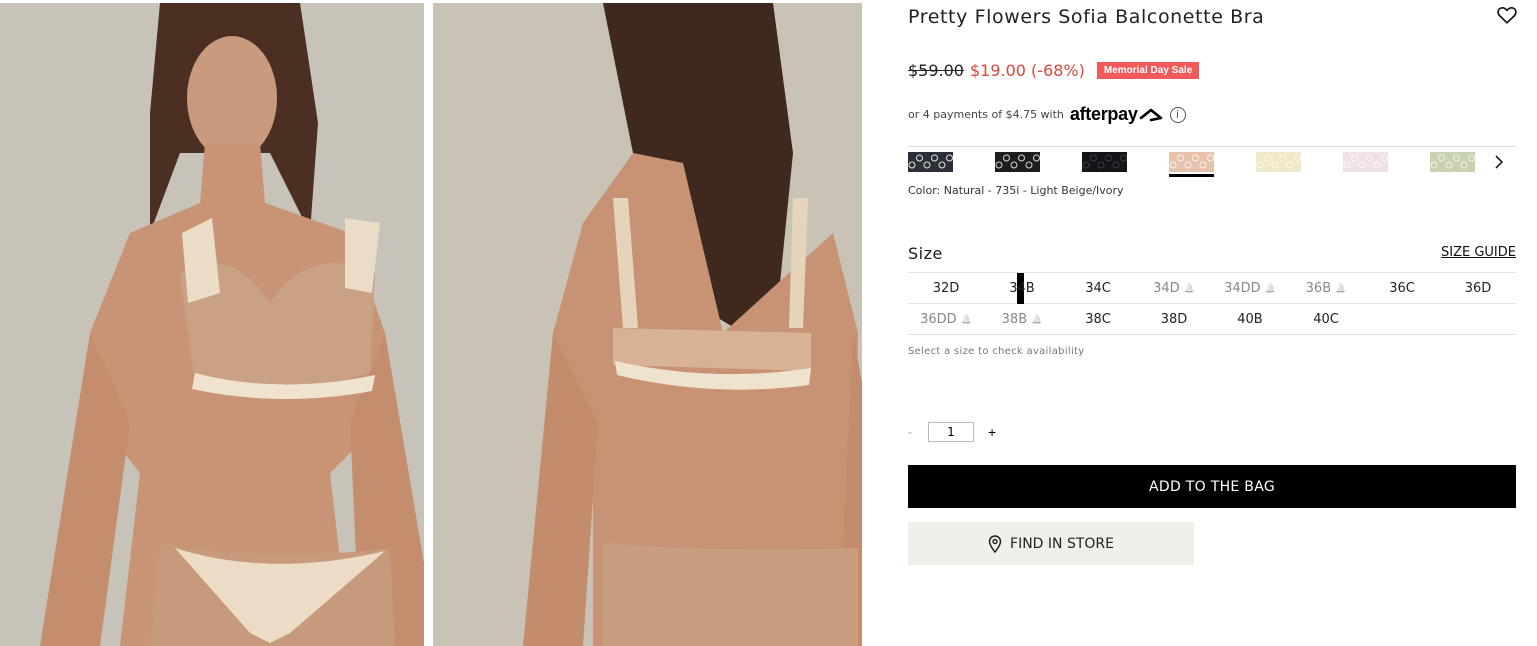 The image size is (1537, 646). Describe the element at coordinates (1148, 70) in the screenshot. I see `sale-badge: Memorial Day Sale` at that location.